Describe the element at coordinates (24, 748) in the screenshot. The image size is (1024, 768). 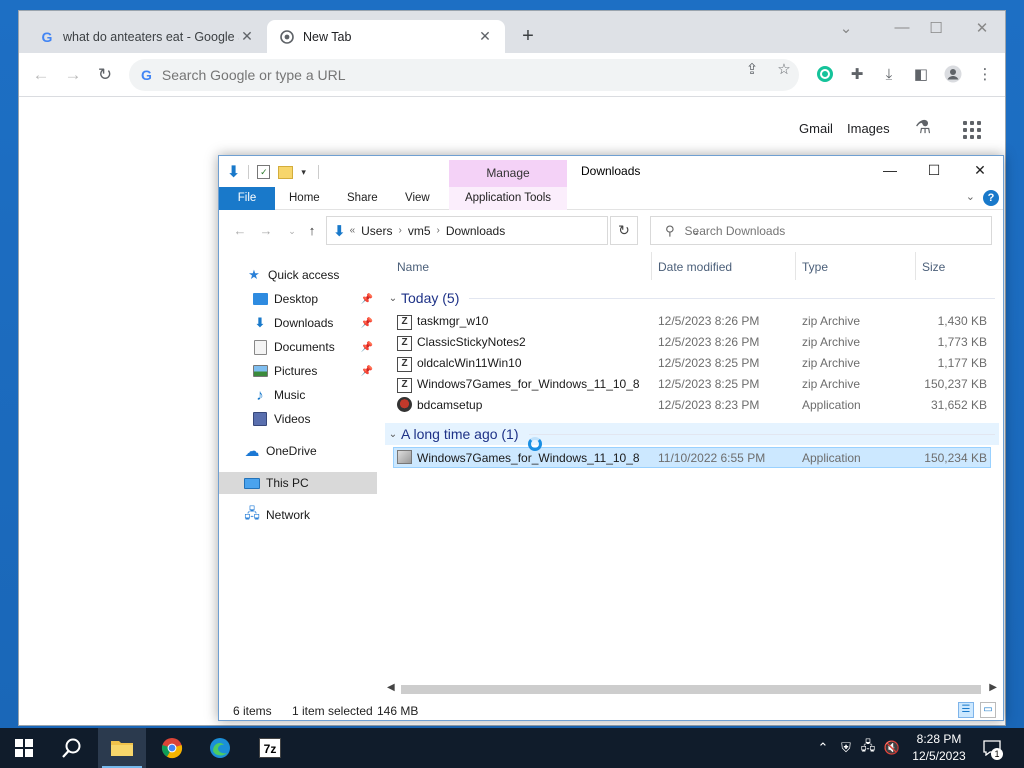
I see `start-button` at that location.